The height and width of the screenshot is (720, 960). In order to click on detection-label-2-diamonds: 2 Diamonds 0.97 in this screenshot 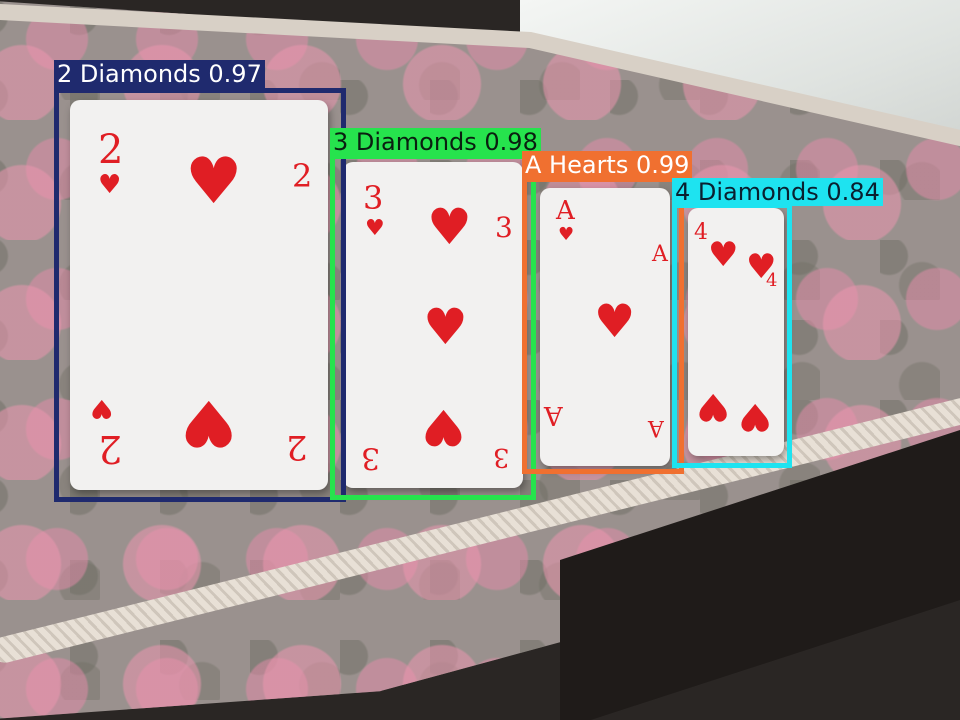, I will do `click(159, 74)`.